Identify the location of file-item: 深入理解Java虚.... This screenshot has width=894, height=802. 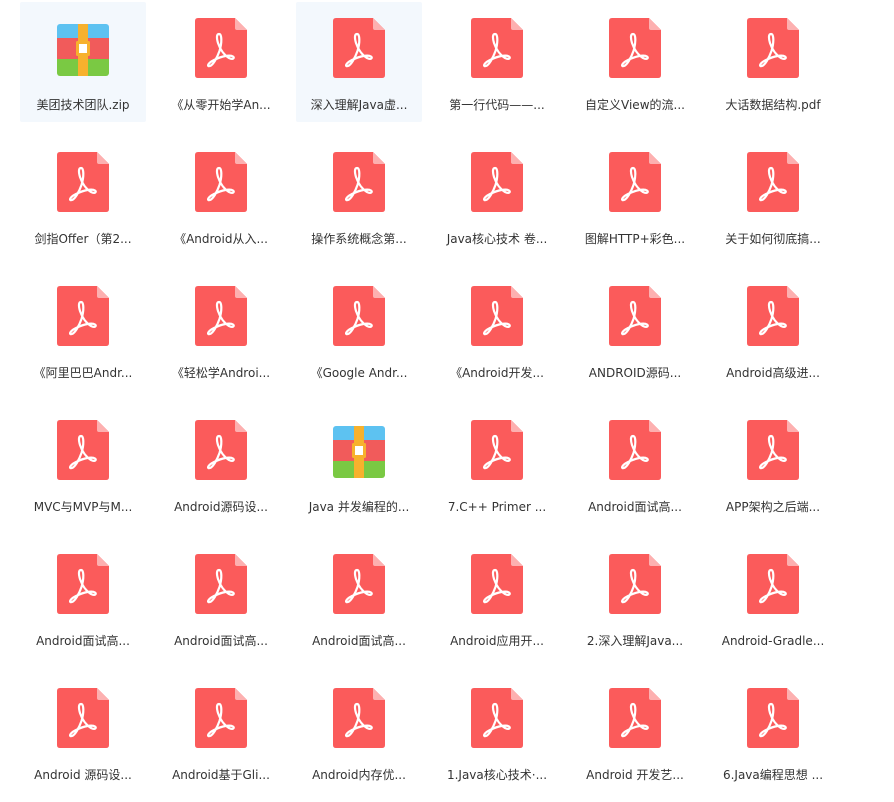
(359, 62).